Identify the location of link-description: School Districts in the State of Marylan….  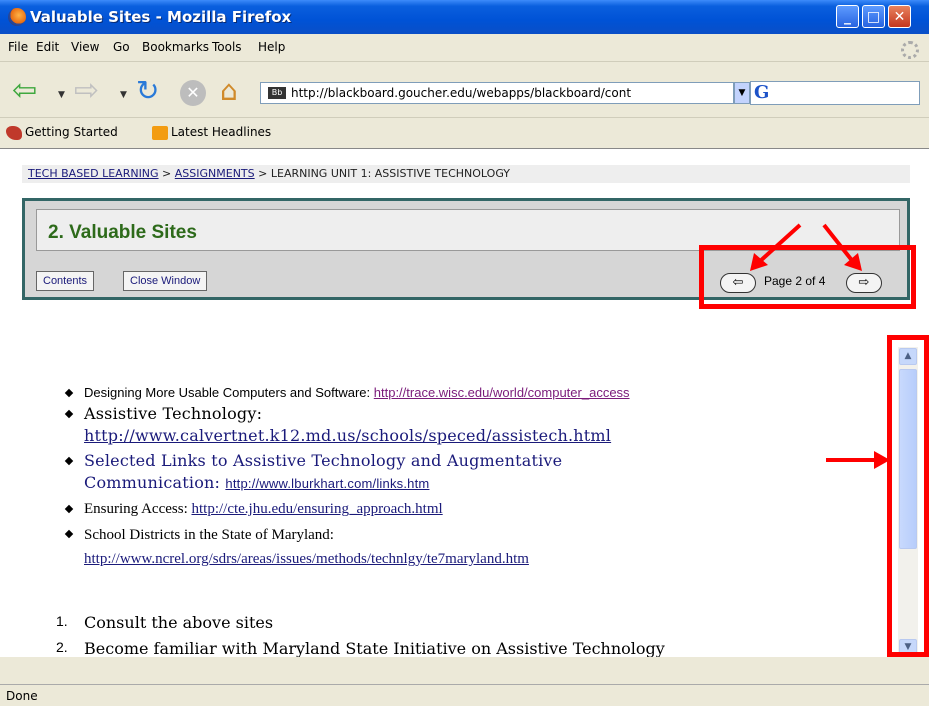
(209, 535).